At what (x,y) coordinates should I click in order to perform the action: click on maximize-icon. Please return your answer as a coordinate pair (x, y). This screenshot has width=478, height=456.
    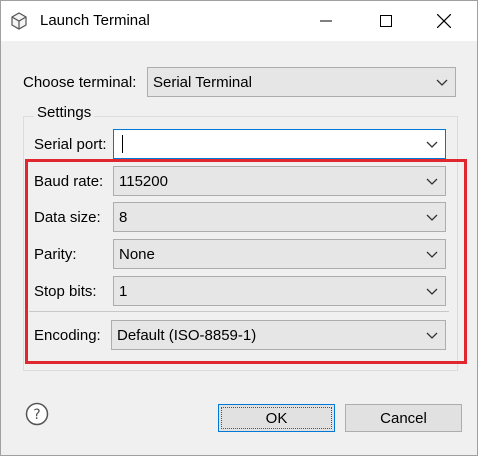
    Looking at the image, I should click on (386, 21).